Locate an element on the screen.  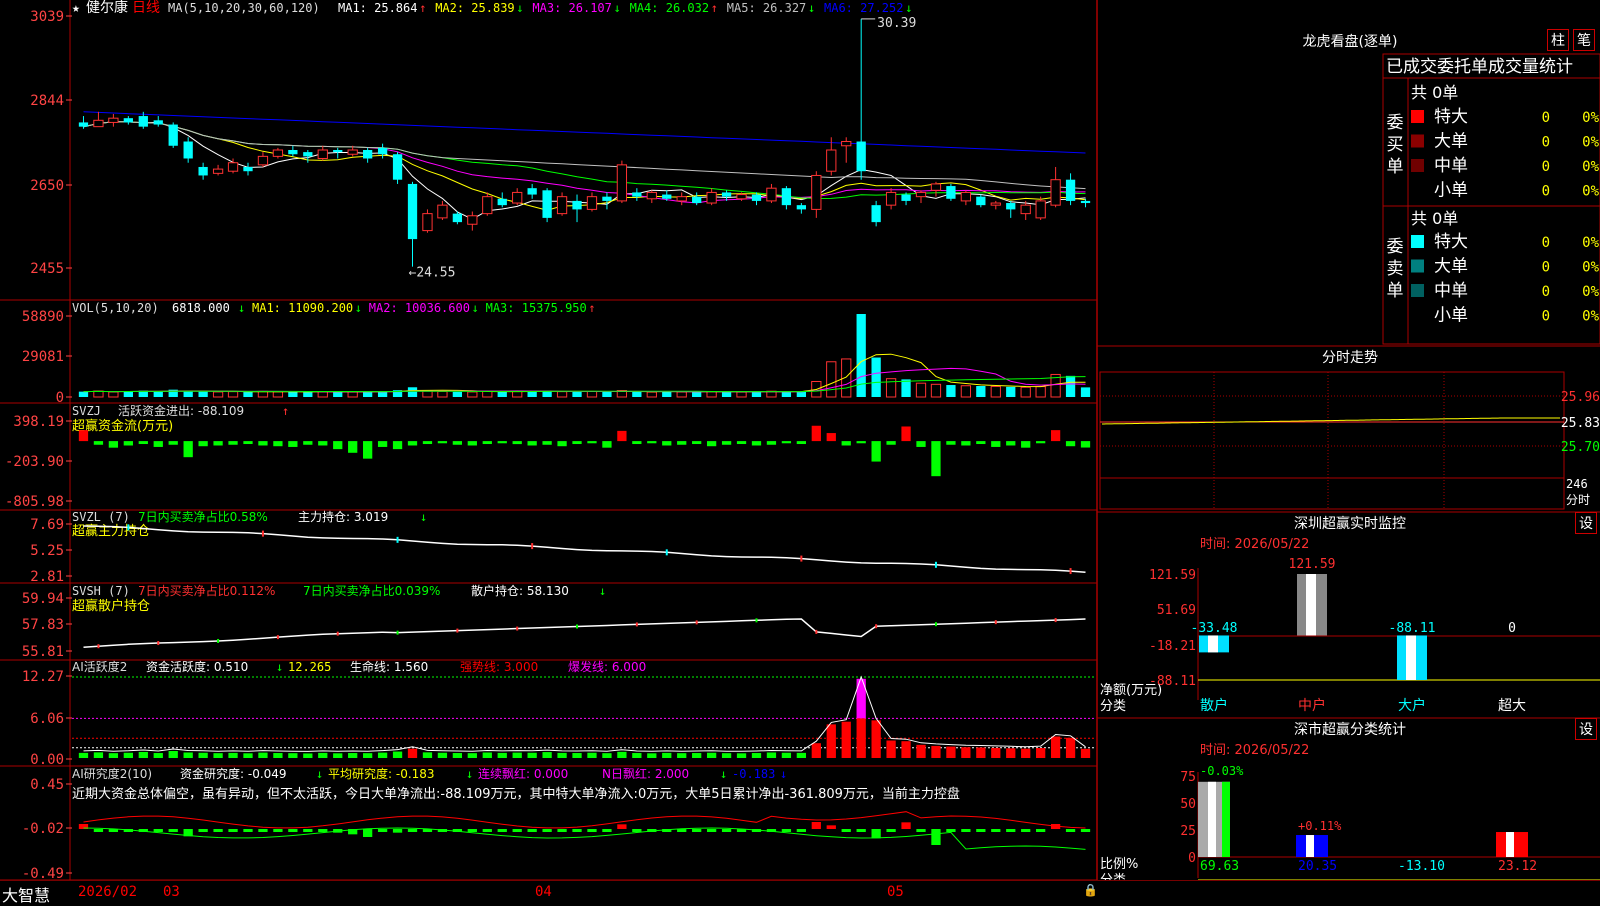
svsh-header: SVSH (7) is located at coordinates (101, 591).